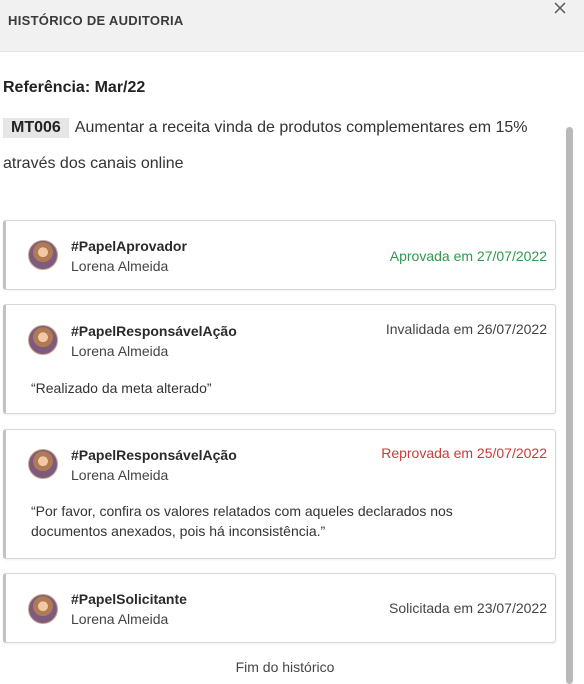 This screenshot has height=684, width=584. I want to click on history-status: Aprovada em 27/07/2022, so click(468, 256).